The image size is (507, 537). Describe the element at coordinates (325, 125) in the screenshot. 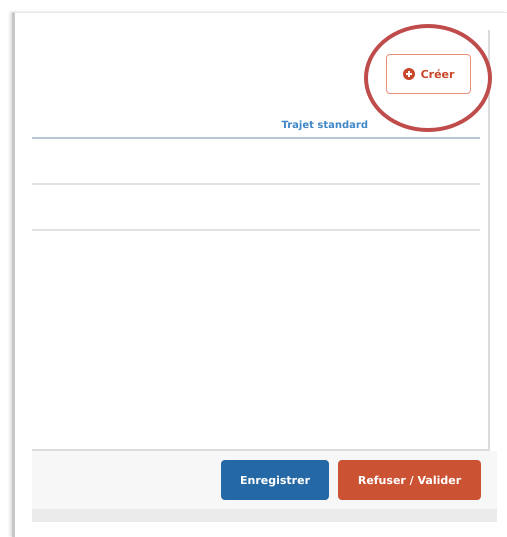

I see `column-header: Trajet standard` at that location.